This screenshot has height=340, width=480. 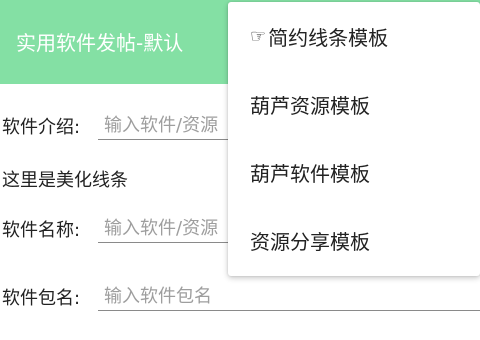 I want to click on pointing-hand-icon: ☞, so click(x=258, y=36).